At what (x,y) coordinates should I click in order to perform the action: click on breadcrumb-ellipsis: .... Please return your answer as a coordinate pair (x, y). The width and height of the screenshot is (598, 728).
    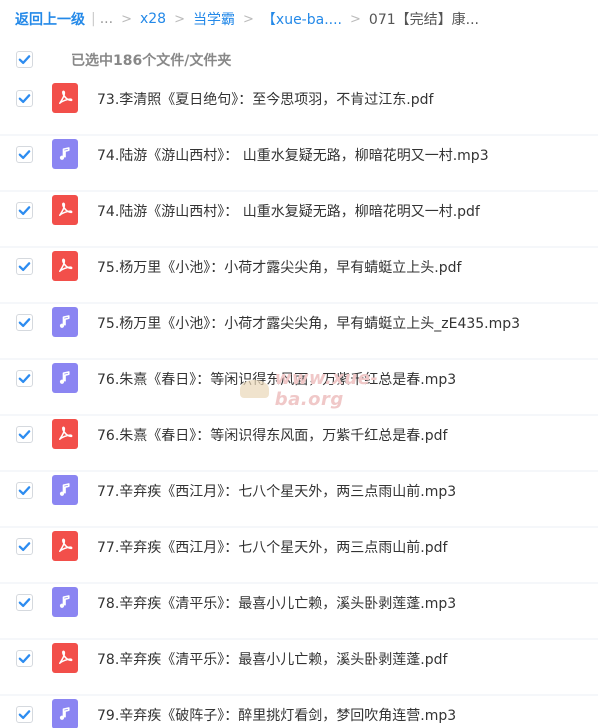
    Looking at the image, I should click on (106, 19).